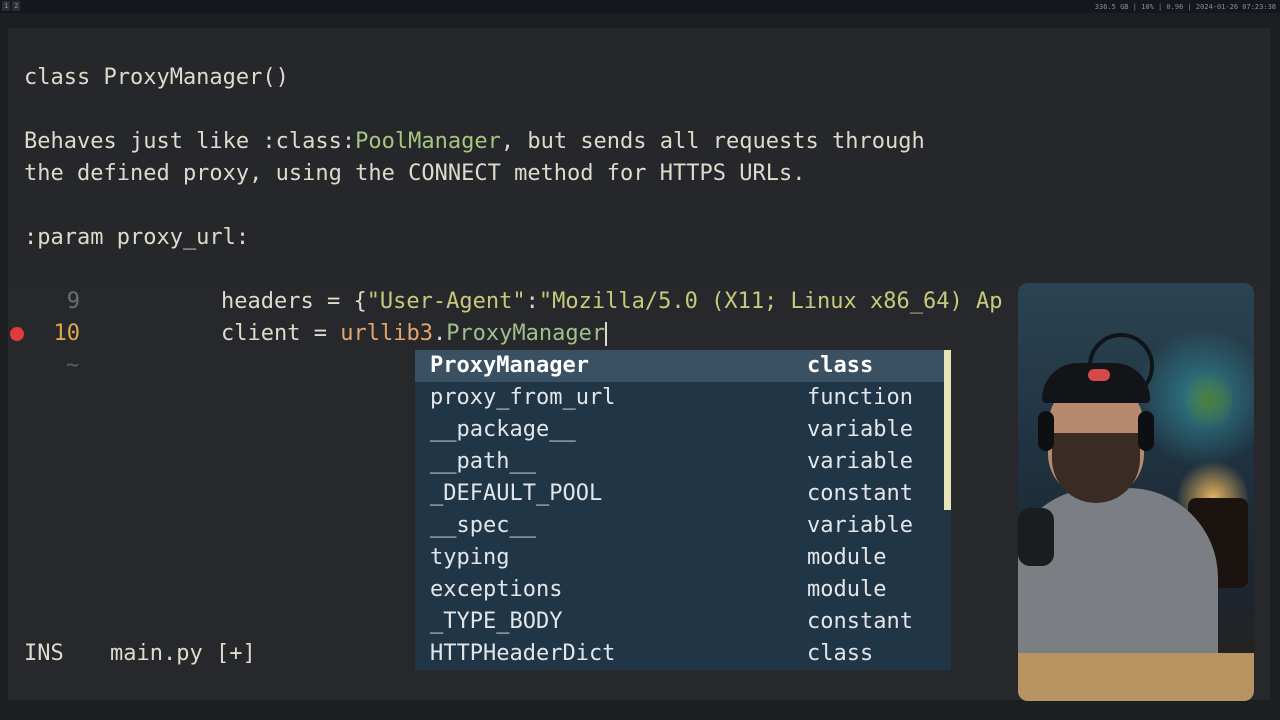  Describe the element at coordinates (680, 526) in the screenshot. I see `completion-item: __spec__ variable` at that location.